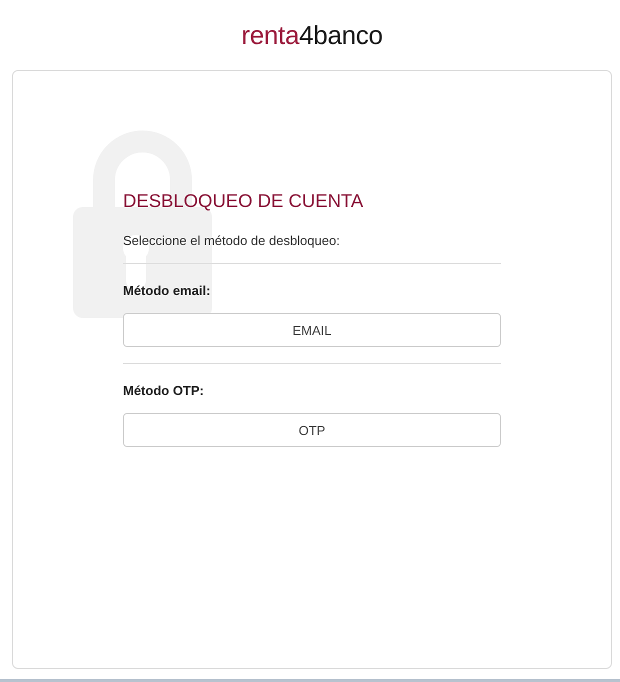 The height and width of the screenshot is (682, 620). Describe the element at coordinates (312, 35) in the screenshot. I see `brand-logo: renta4banco` at that location.